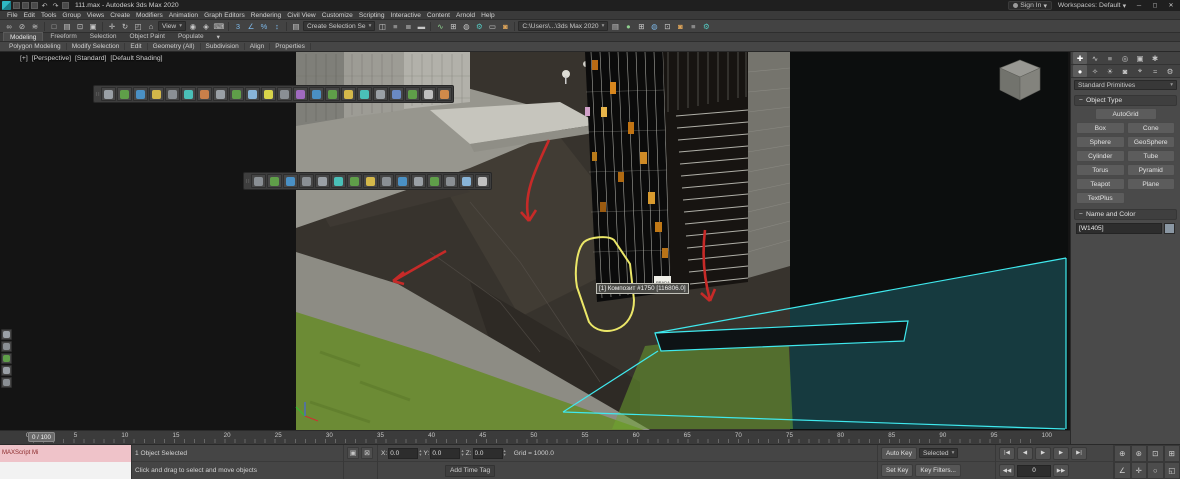 The height and width of the screenshot is (479, 1180). What do you see at coordinates (1100, 142) in the screenshot?
I see `create-sphere-button: Sphere` at bounding box center [1100, 142].